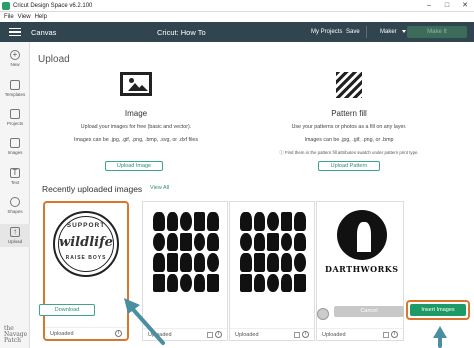 Image resolution: width=474 pixels, height=348 pixels. What do you see at coordinates (440, 332) in the screenshot?
I see `annotation-arrowhead-right` at bounding box center [440, 332].